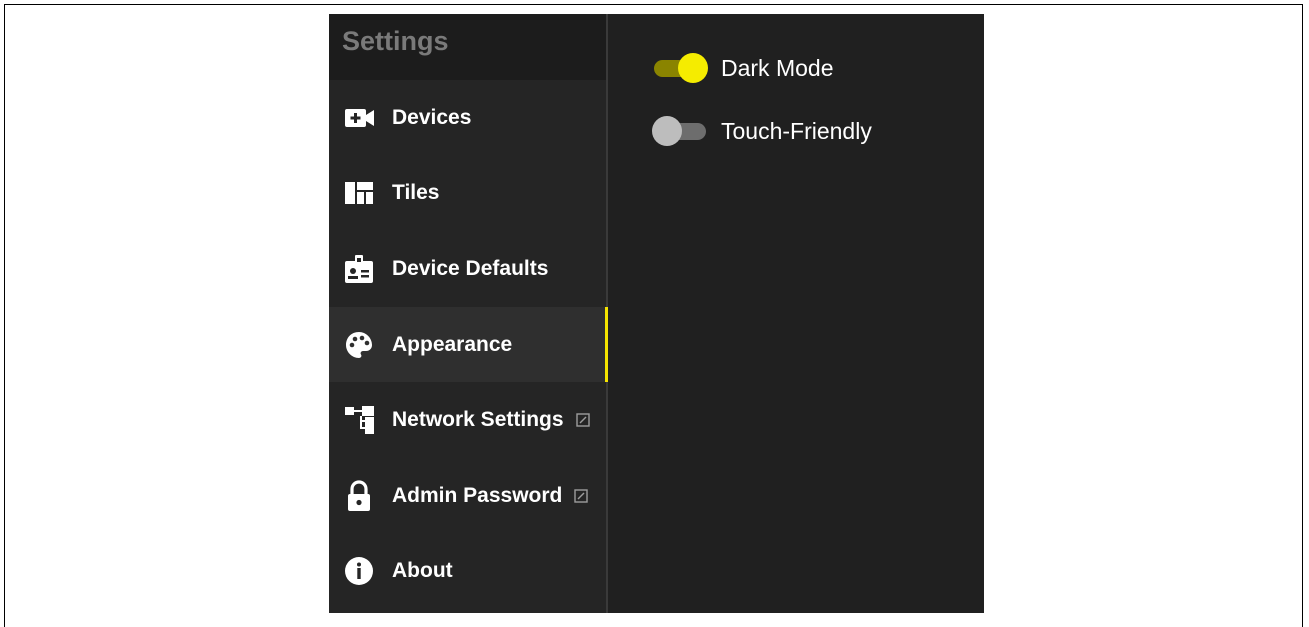 The image size is (1309, 627). I want to click on touch-friendly-label: Touch-Friendly, so click(796, 130).